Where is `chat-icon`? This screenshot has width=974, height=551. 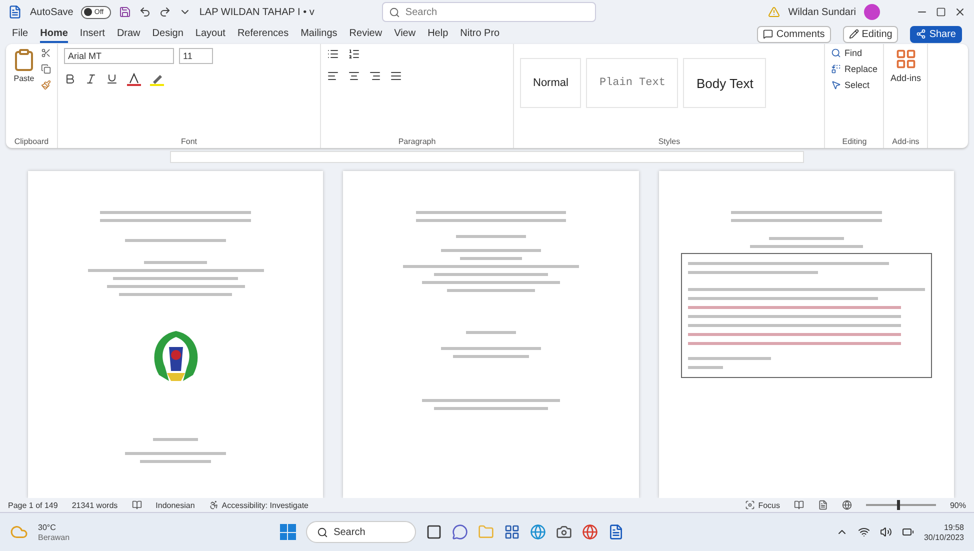 chat-icon is located at coordinates (460, 532).